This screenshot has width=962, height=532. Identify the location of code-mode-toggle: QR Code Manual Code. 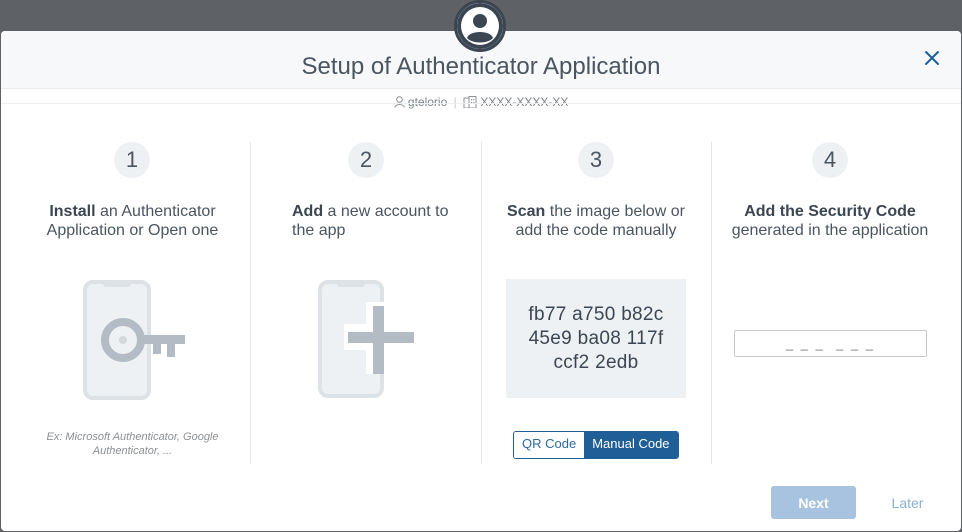
(596, 445).